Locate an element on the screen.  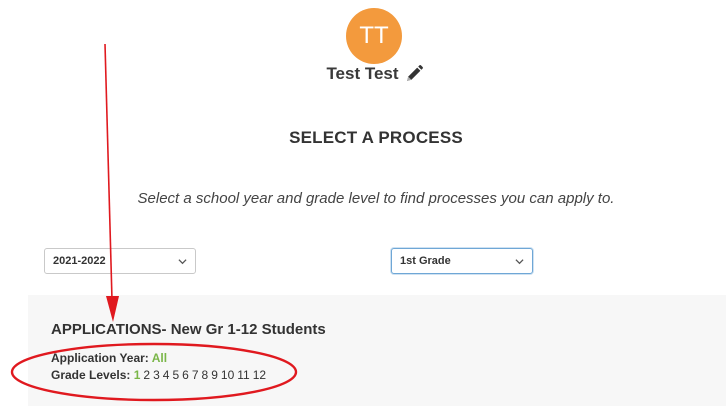
grade-level-9: 9 is located at coordinates (214, 375).